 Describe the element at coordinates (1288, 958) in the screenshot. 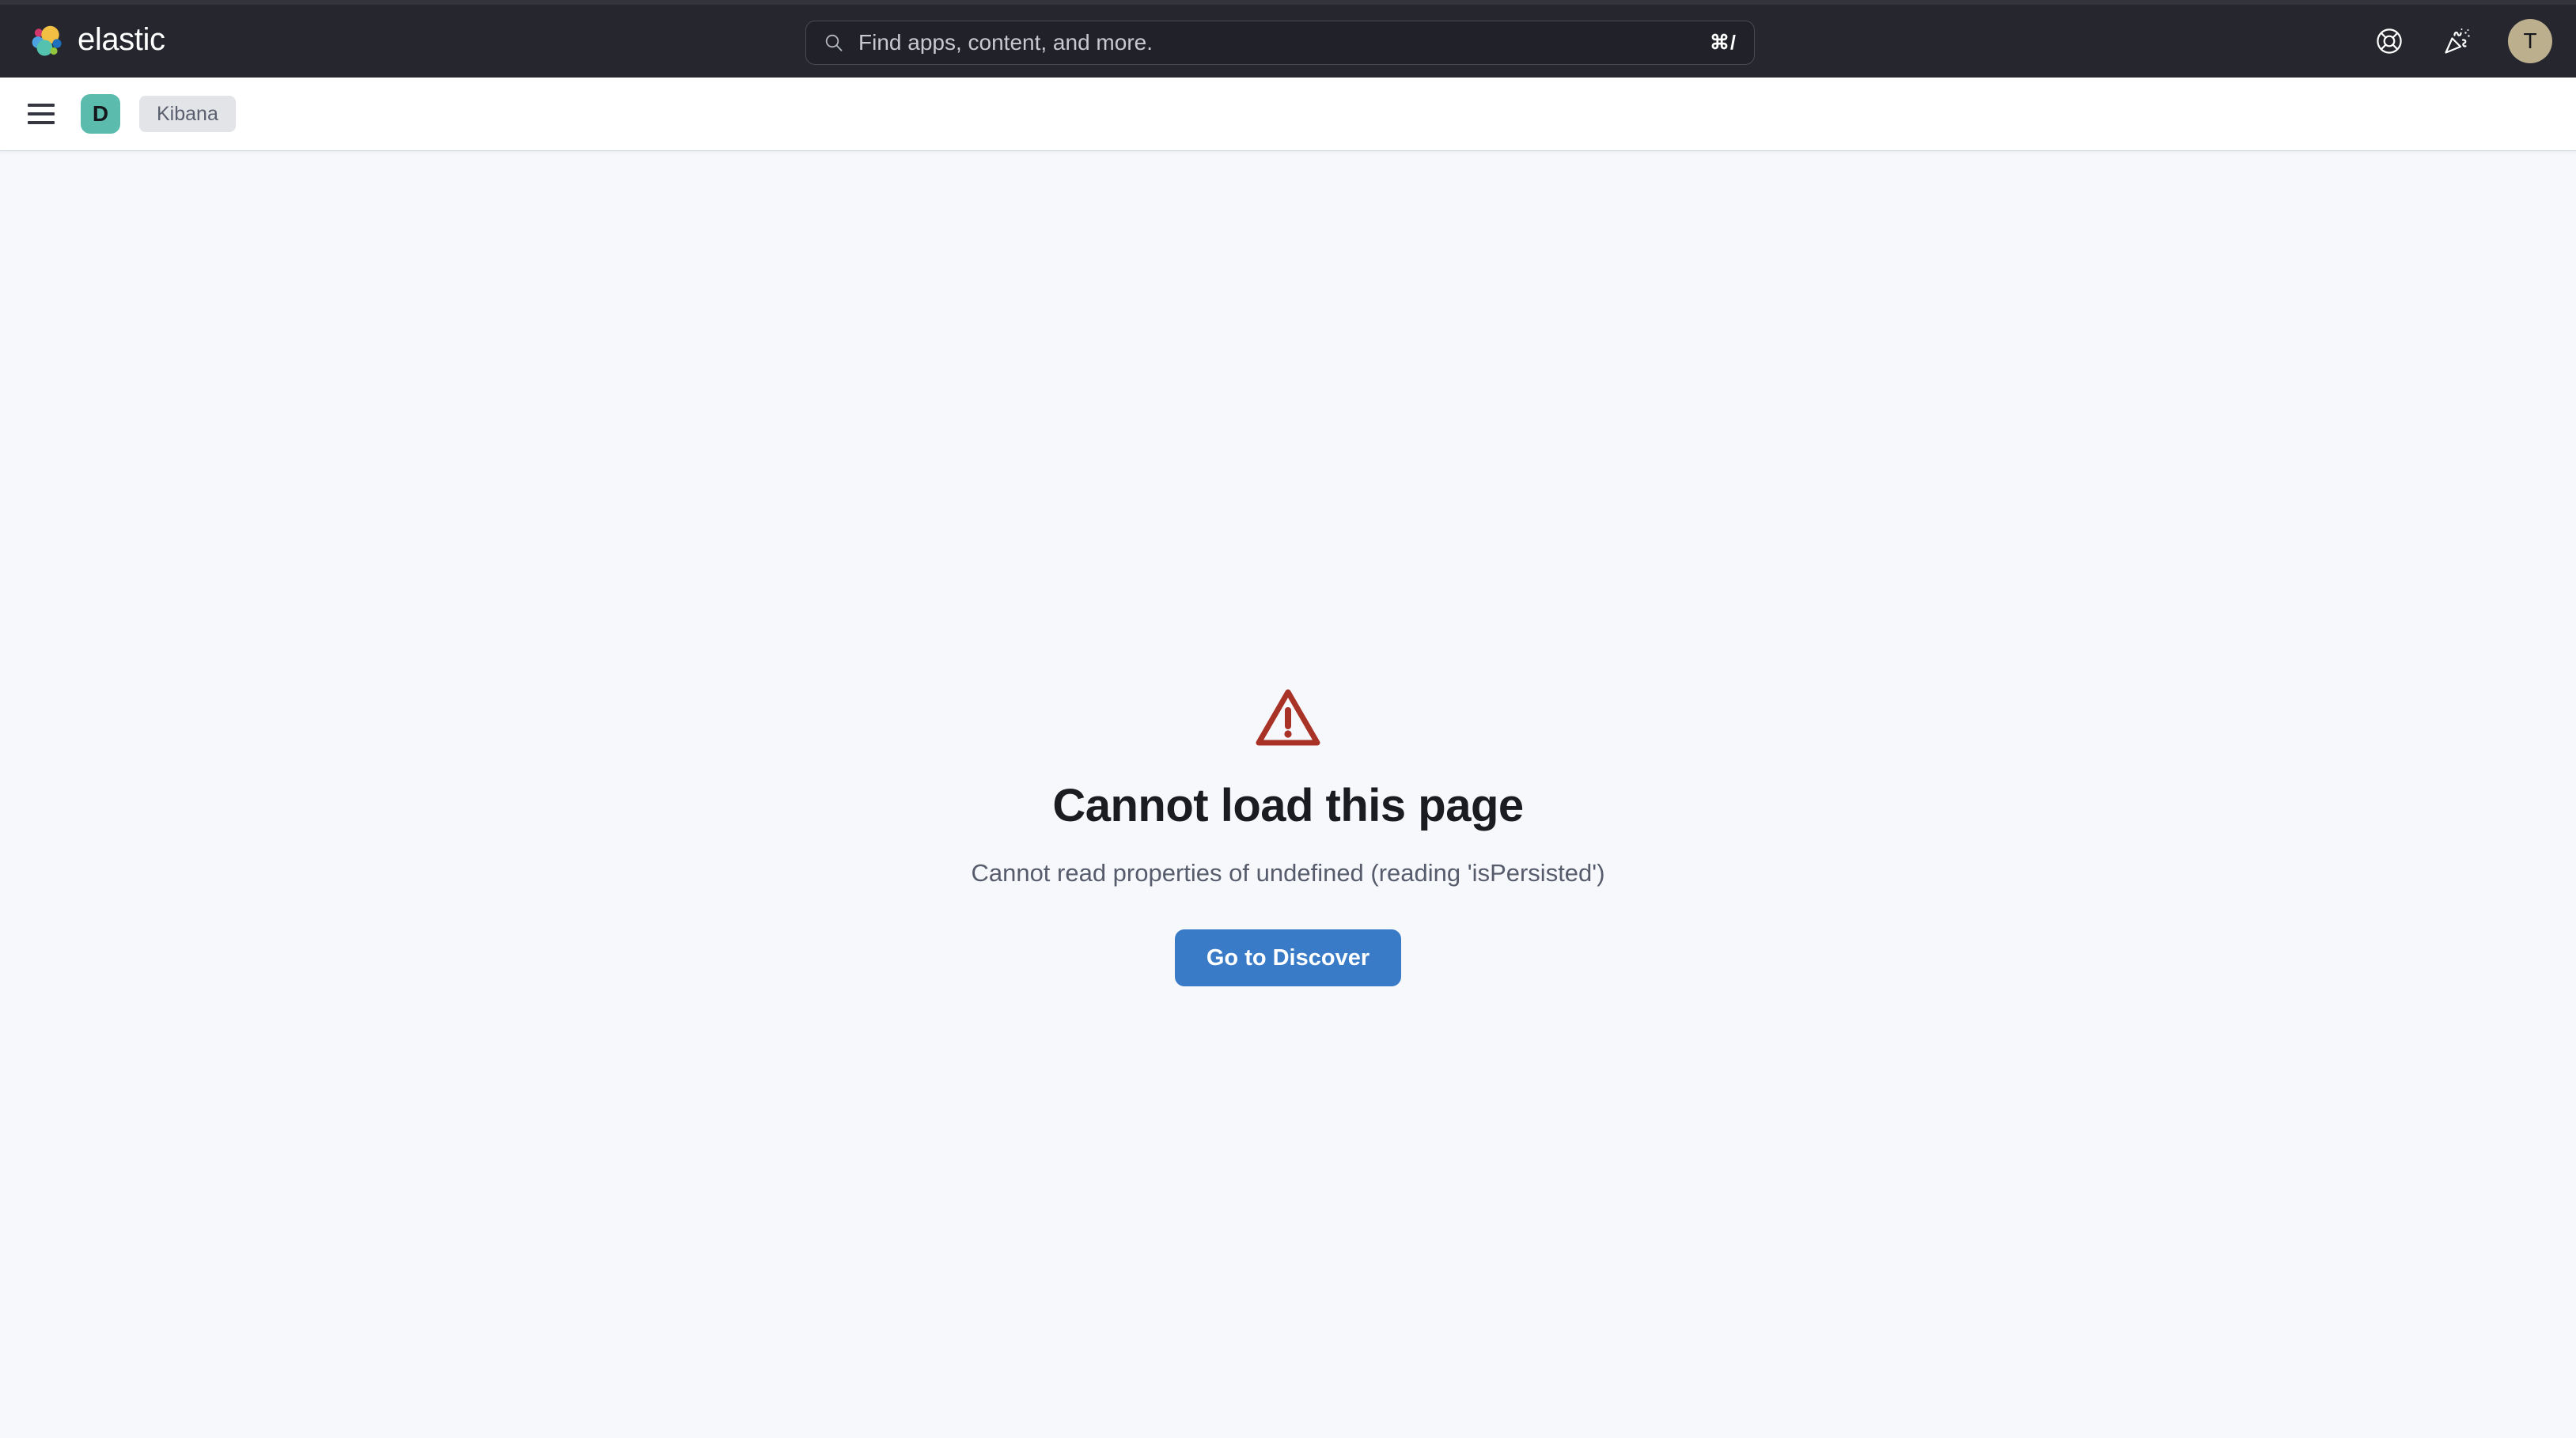

I see `go-to-discover-button: Go to Discover` at that location.